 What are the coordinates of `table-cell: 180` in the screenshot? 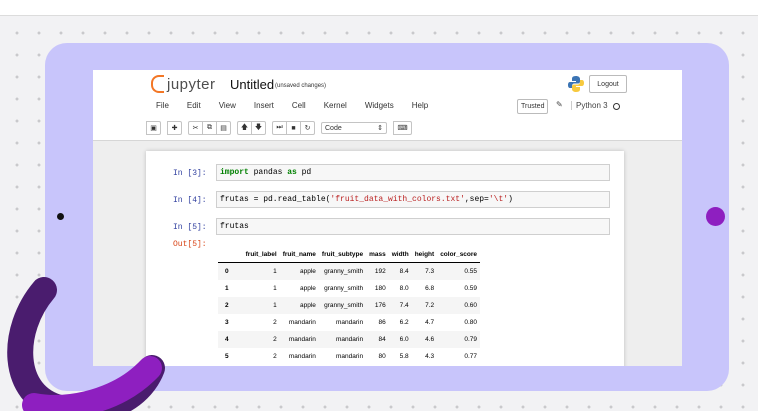 It's located at (380, 288).